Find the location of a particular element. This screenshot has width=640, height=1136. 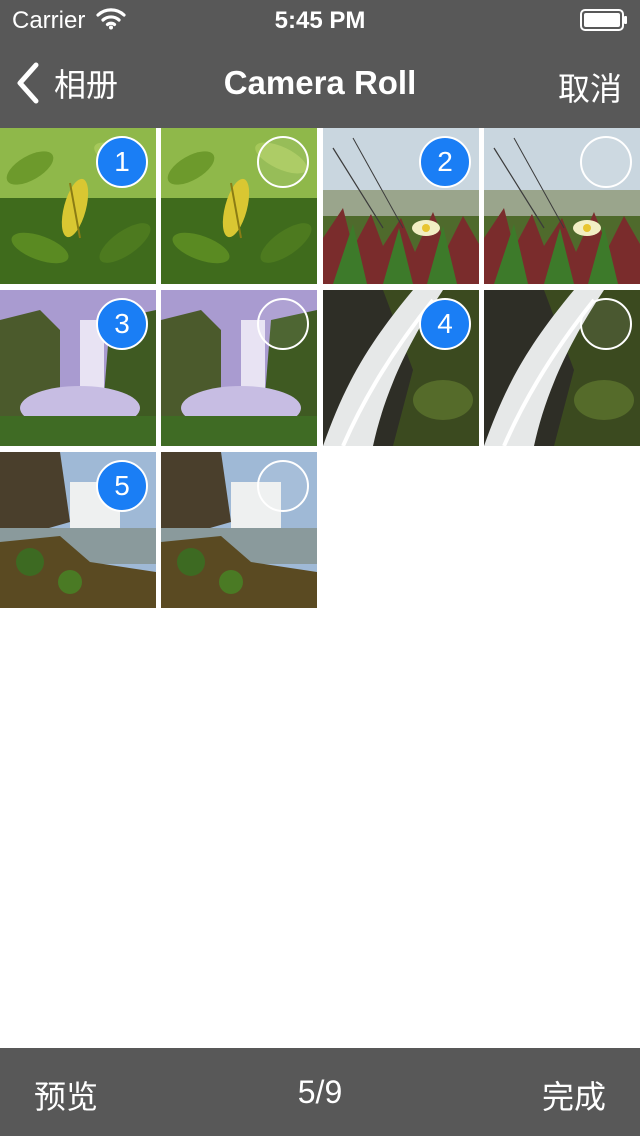

photo-thumbnail: 3 is located at coordinates (78, 368).